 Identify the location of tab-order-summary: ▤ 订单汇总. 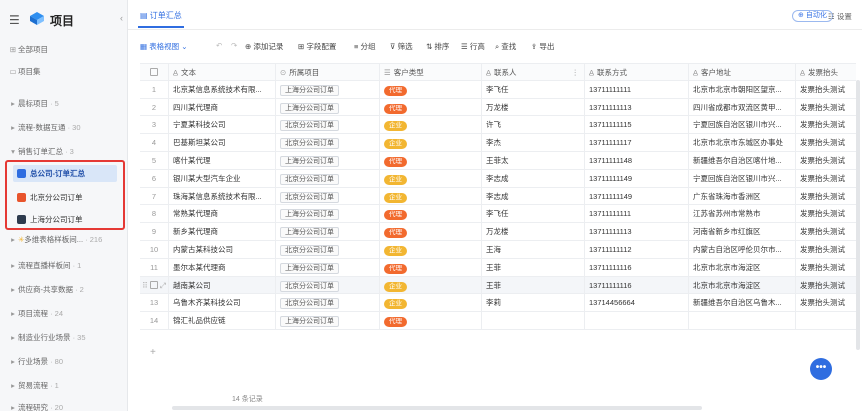
(161, 19).